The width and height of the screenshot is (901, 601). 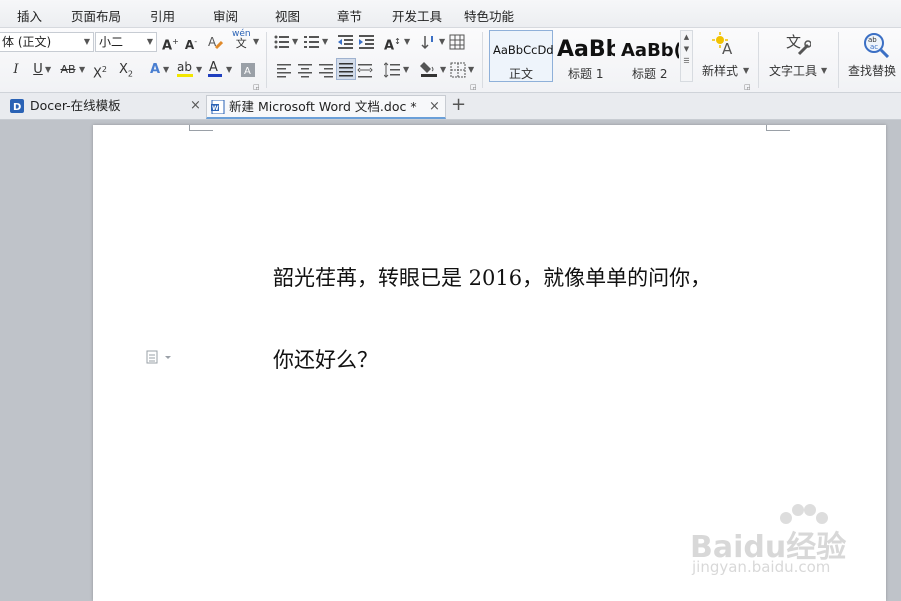 I want to click on increase-indent-icon, so click(x=367, y=42).